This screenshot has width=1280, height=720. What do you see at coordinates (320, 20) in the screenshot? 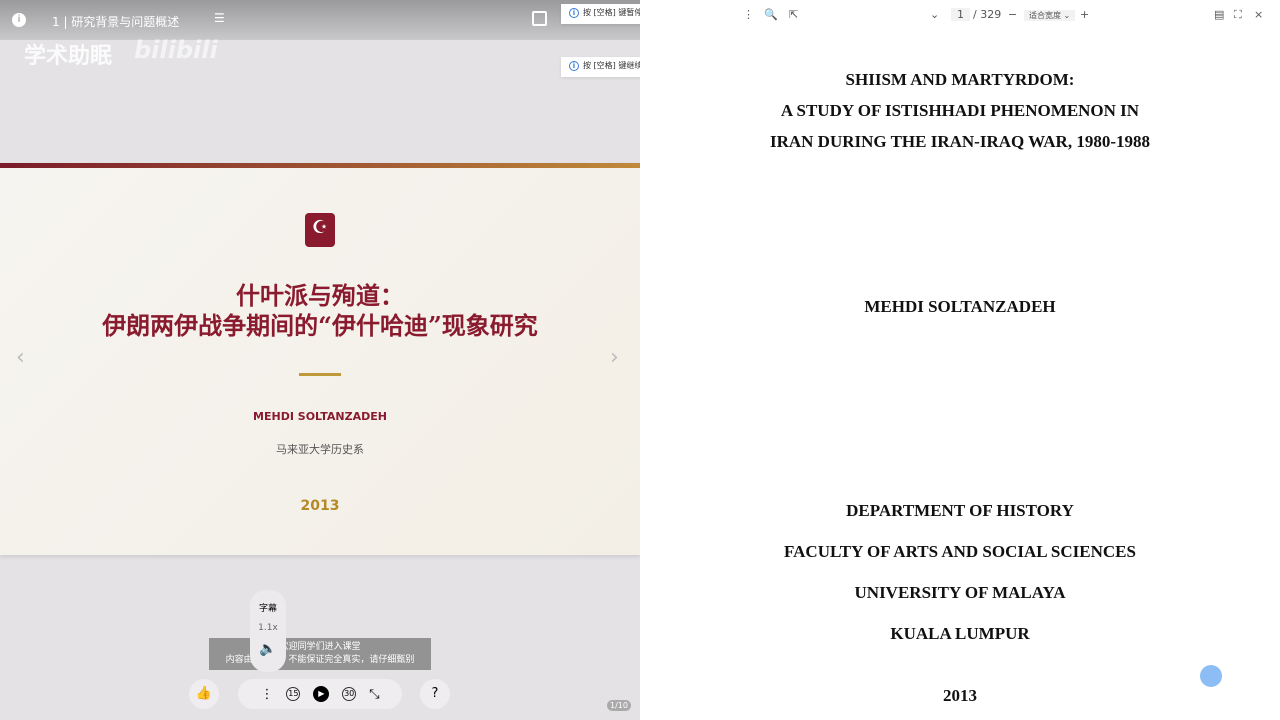
I see `player-top-bar: i 1 | 研究背景与问题概述 ☰` at bounding box center [320, 20].